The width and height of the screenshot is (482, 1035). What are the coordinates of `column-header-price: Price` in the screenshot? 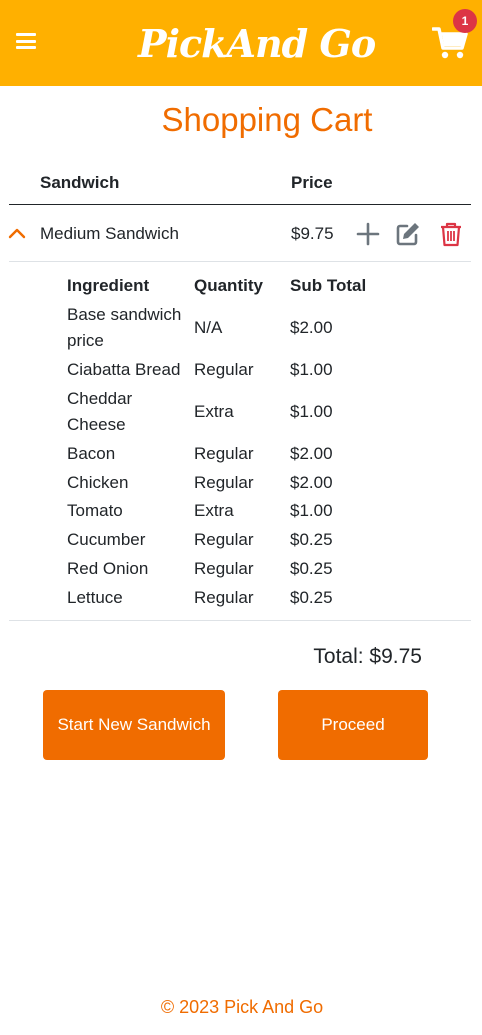 It's located at (312, 182).